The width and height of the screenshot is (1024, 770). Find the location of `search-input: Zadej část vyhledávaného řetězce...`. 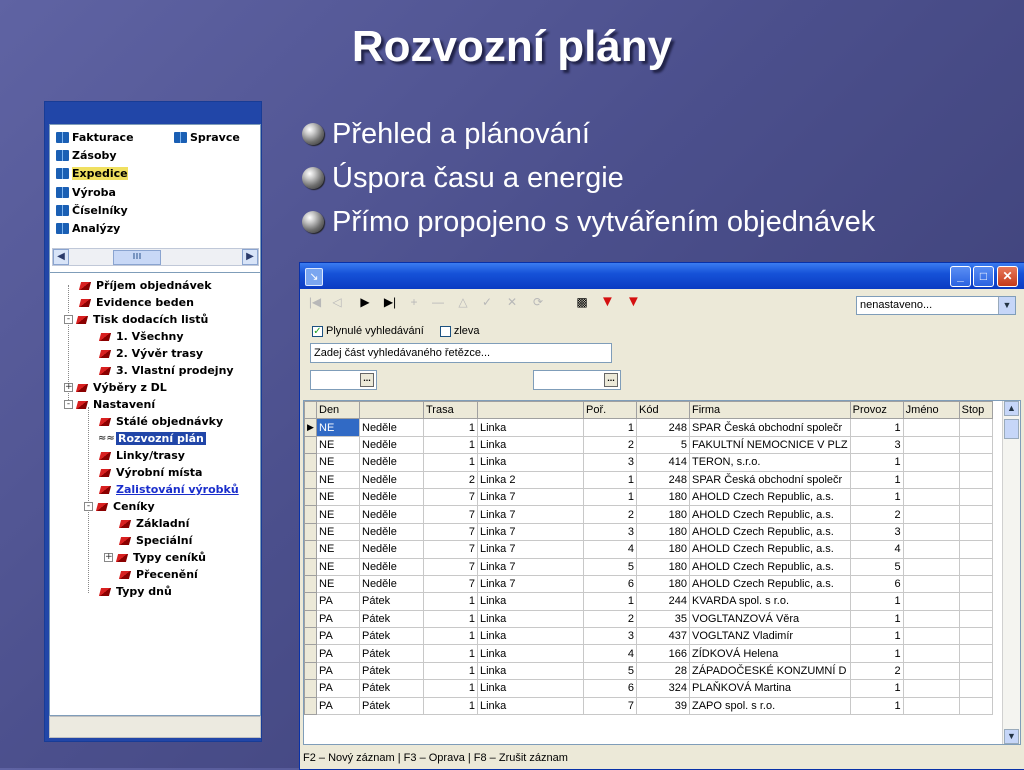

search-input: Zadej část vyhledávaného řetězce... is located at coordinates (461, 353).